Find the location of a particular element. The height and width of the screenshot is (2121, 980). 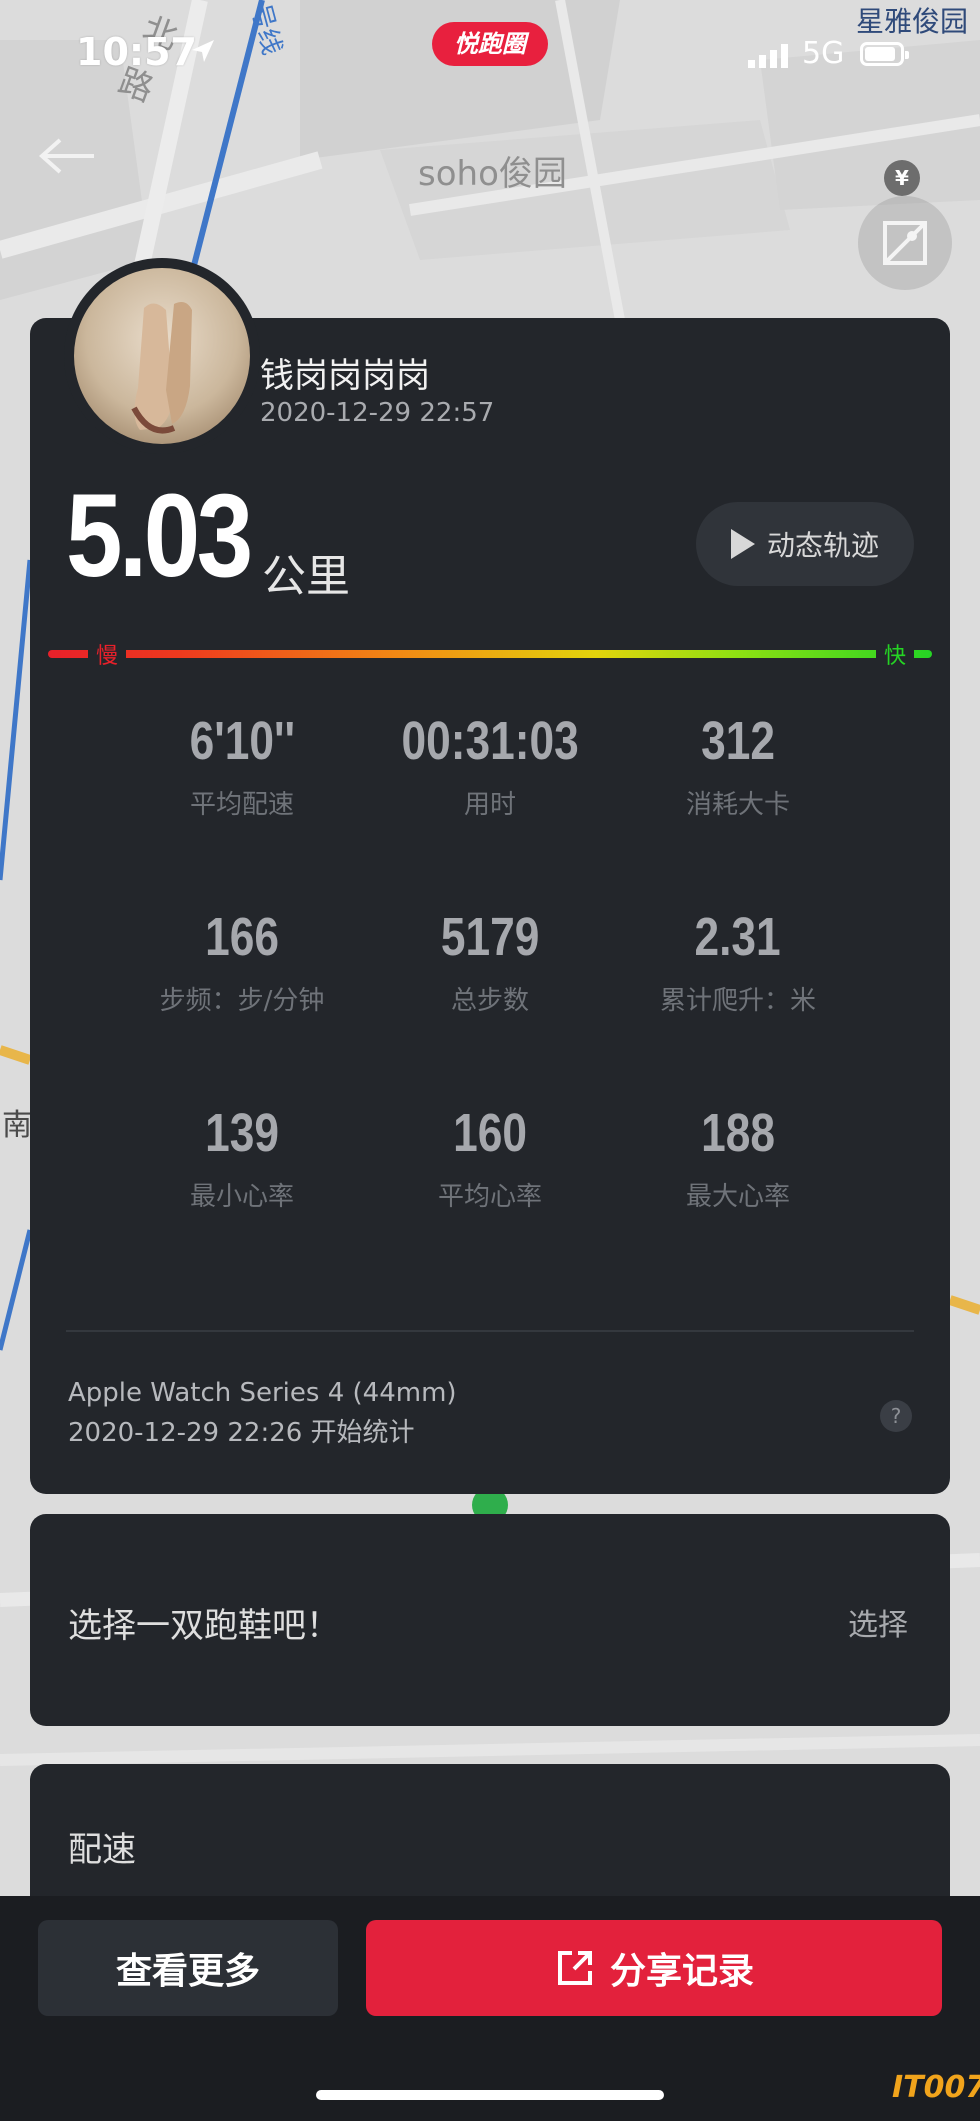

stat-label: 平均配速 is located at coordinates (241, 805).